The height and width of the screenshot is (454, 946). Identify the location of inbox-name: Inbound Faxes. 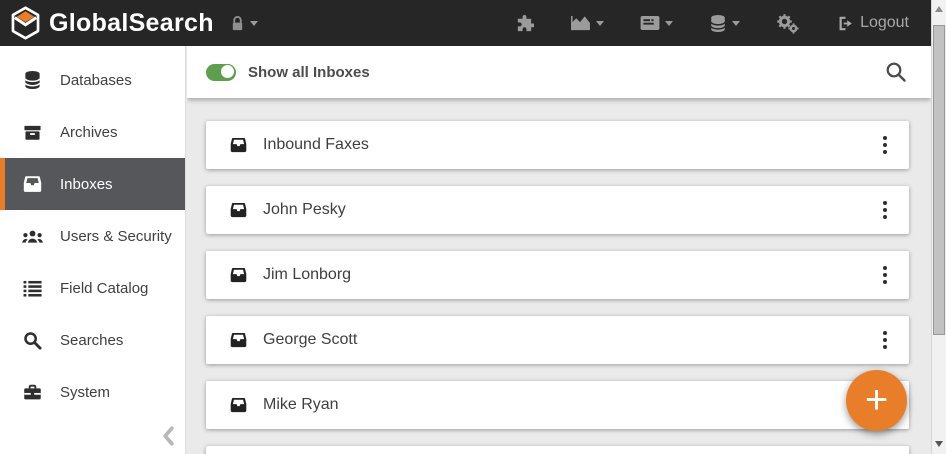
(316, 144).